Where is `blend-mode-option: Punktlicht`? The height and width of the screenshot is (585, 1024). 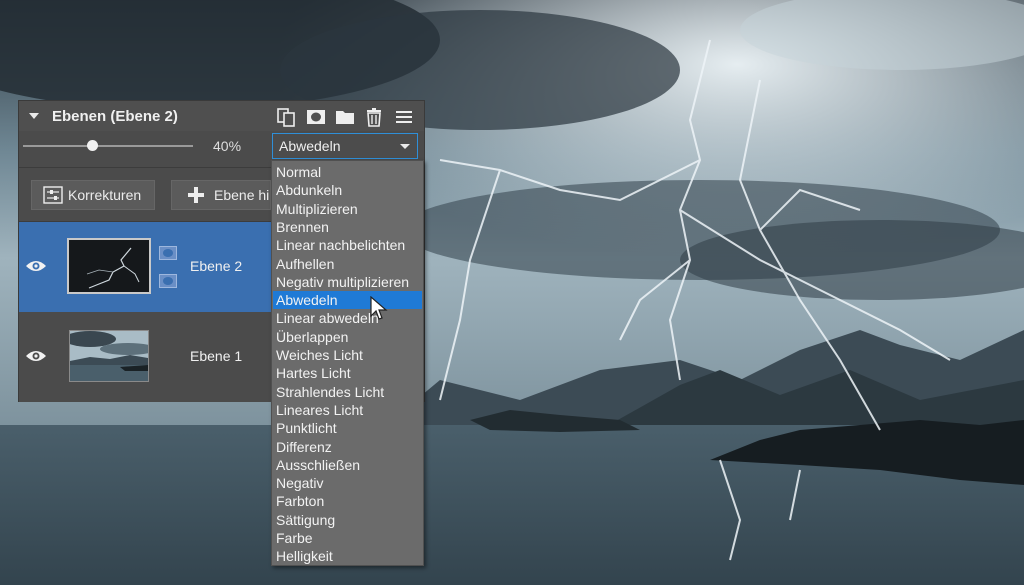 blend-mode-option: Punktlicht is located at coordinates (347, 428).